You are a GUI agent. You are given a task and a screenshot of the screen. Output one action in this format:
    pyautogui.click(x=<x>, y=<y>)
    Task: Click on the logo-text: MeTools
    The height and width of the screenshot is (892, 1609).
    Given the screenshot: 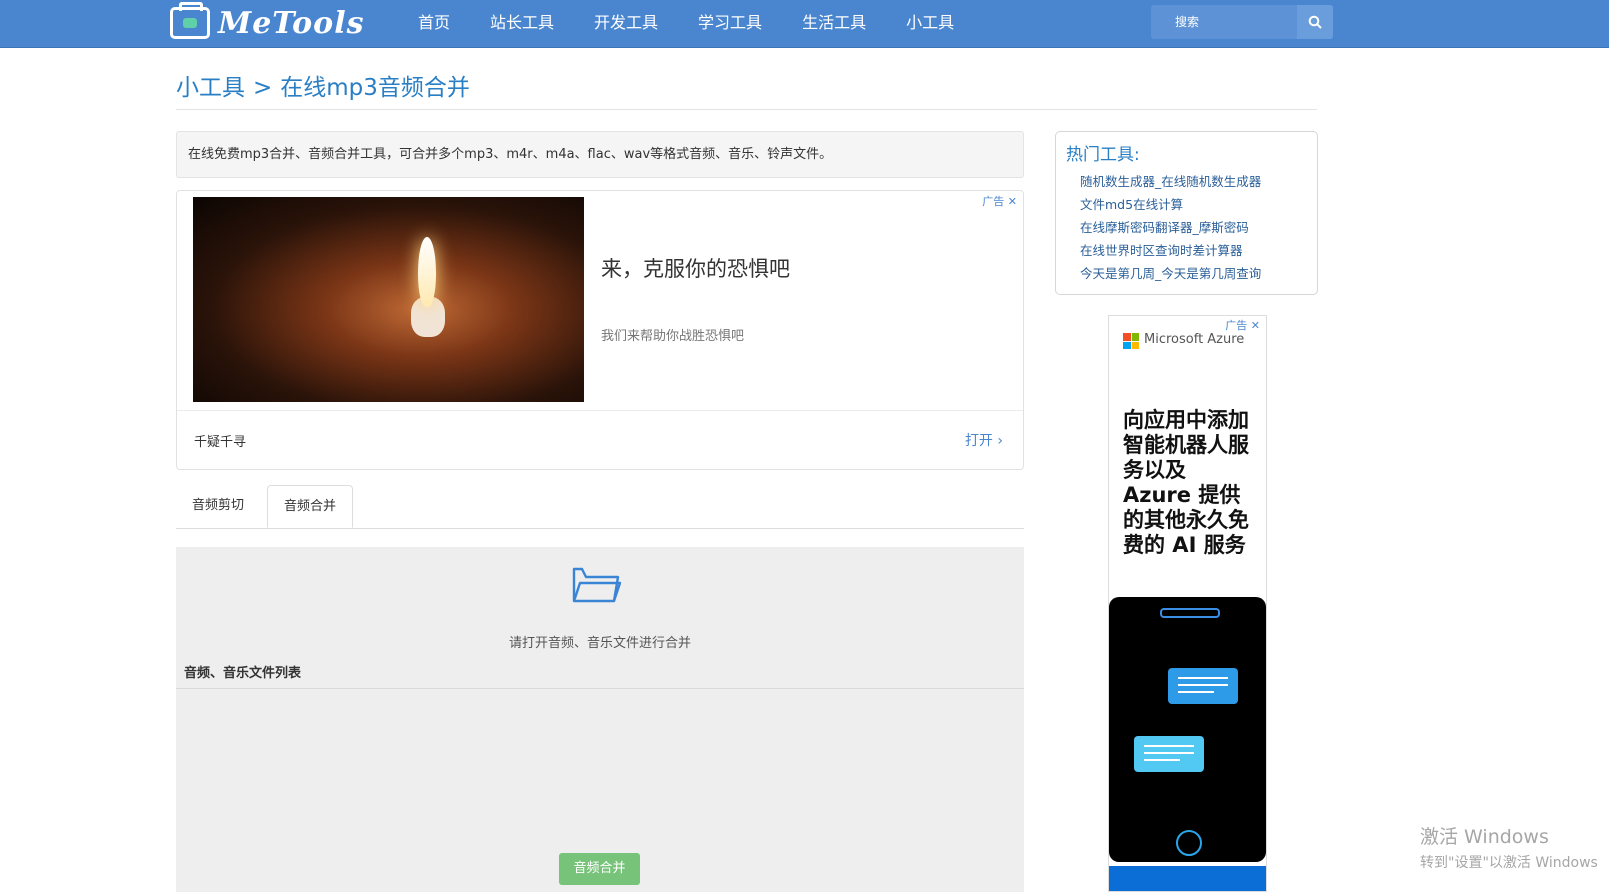 What is the action you would take?
    pyautogui.click(x=291, y=23)
    